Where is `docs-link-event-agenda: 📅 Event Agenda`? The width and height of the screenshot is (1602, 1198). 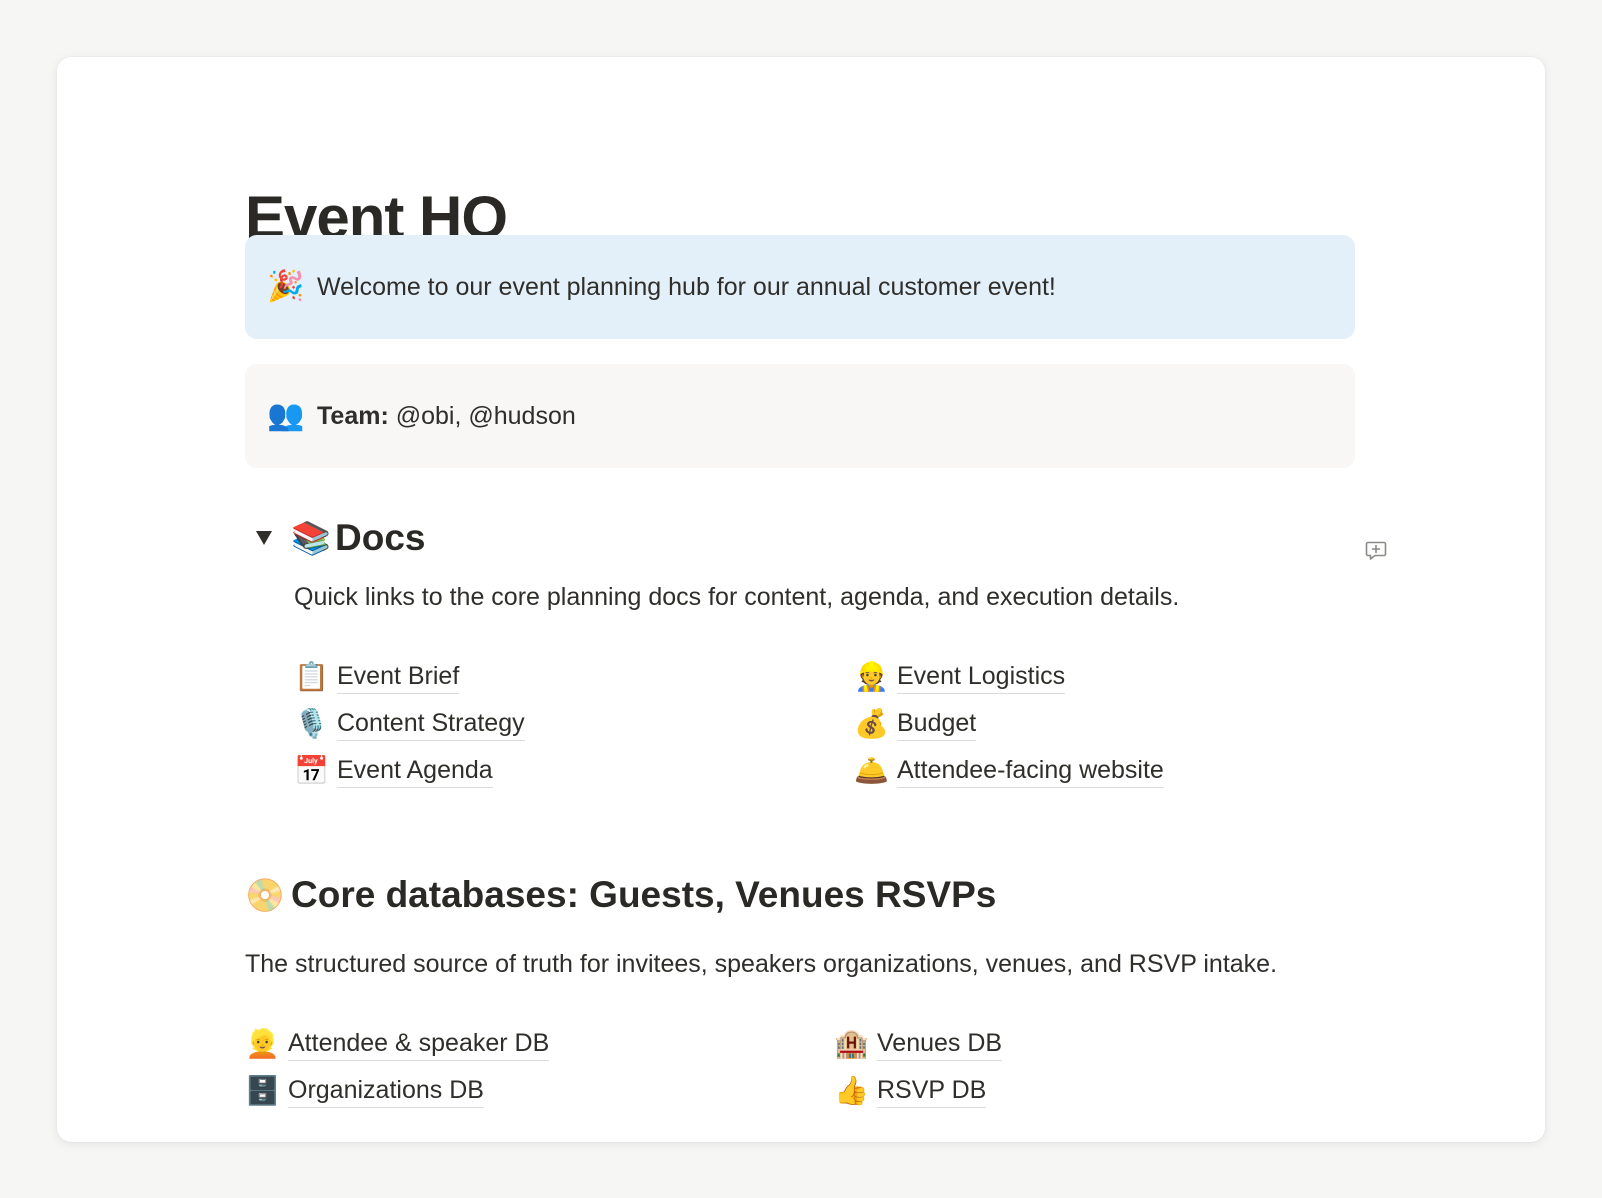
docs-link-event-agenda: 📅 Event Agenda is located at coordinates (574, 770).